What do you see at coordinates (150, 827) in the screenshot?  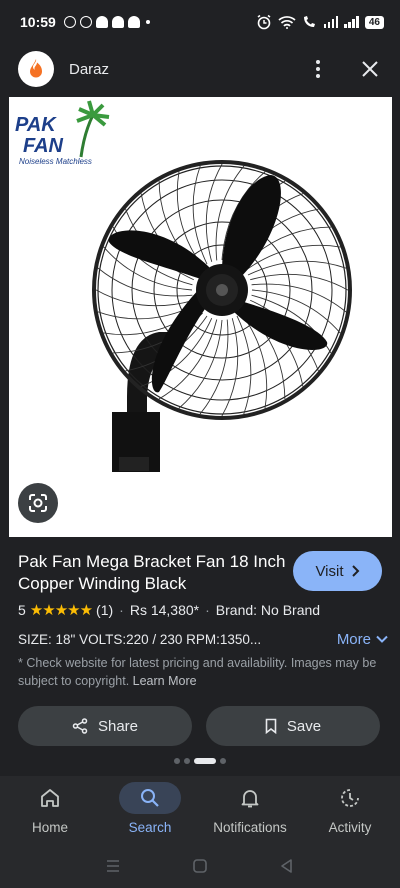 I see `nav-search-label: Search` at bounding box center [150, 827].